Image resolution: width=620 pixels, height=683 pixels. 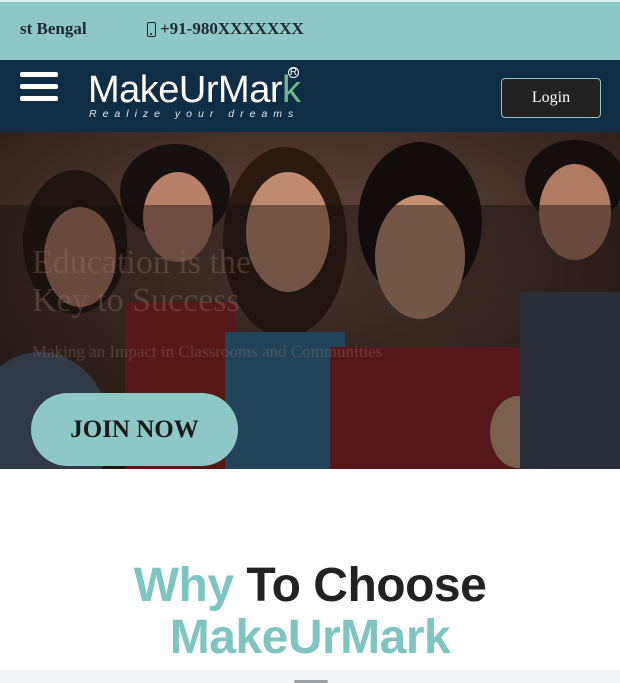 What do you see at coordinates (39, 87) in the screenshot?
I see `hamburger-menu-icon` at bounding box center [39, 87].